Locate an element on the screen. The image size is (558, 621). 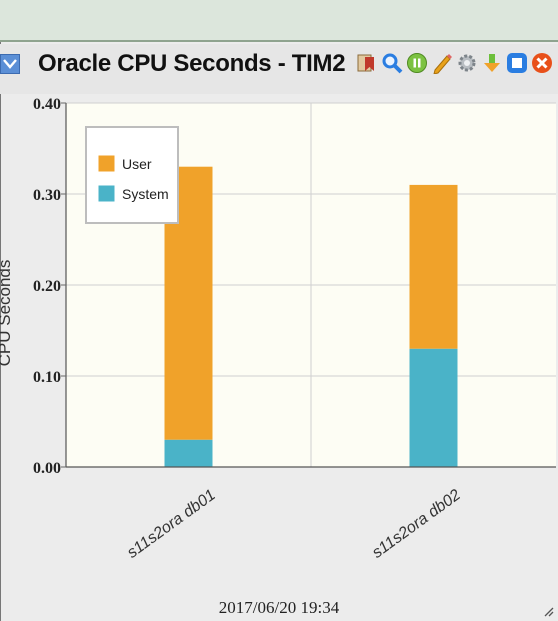
y-tick-label: 0.40 is located at coordinates (47, 104).